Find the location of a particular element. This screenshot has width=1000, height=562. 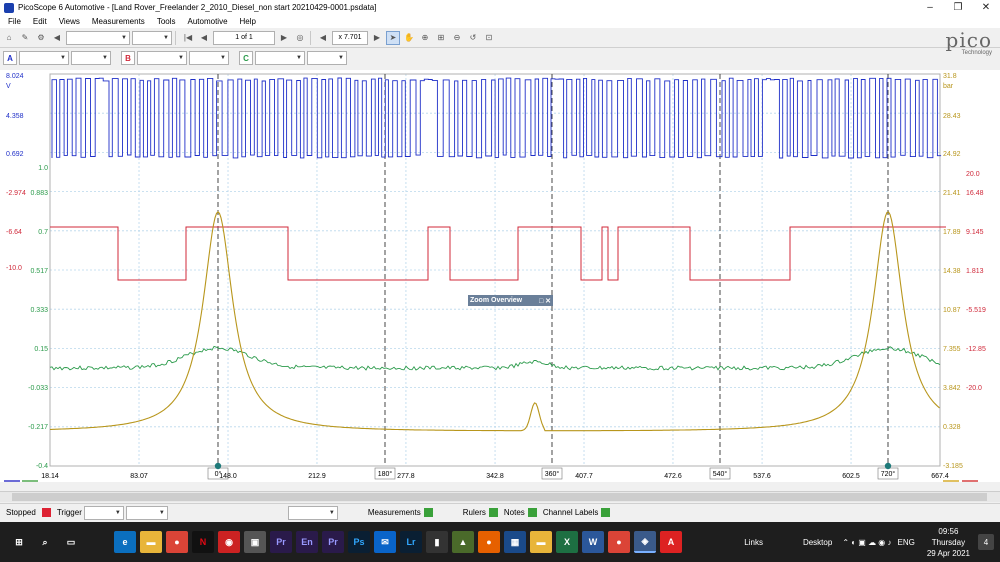

menu-automotive: Automotive is located at coordinates (208, 21).